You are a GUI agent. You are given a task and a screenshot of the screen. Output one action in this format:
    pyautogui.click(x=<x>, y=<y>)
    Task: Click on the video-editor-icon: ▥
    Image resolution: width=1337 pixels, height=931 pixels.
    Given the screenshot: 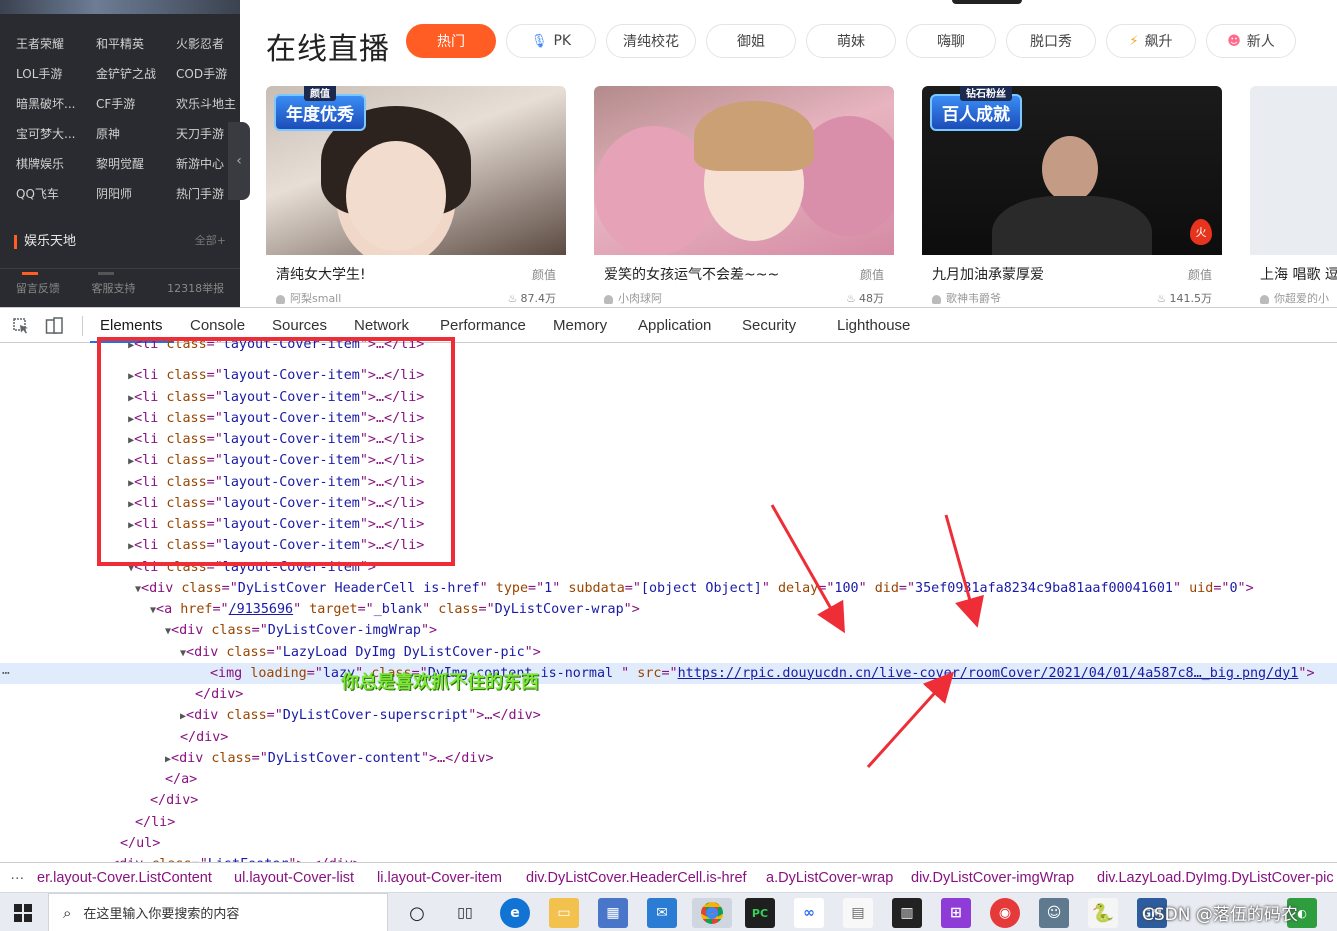 What is the action you would take?
    pyautogui.click(x=907, y=913)
    